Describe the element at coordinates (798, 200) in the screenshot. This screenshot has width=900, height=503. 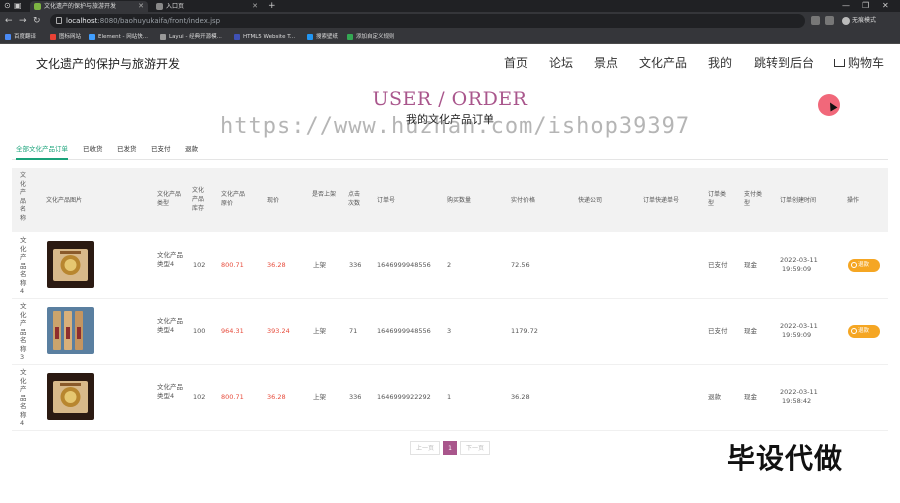
I see `col-header: 订单创建时间` at that location.